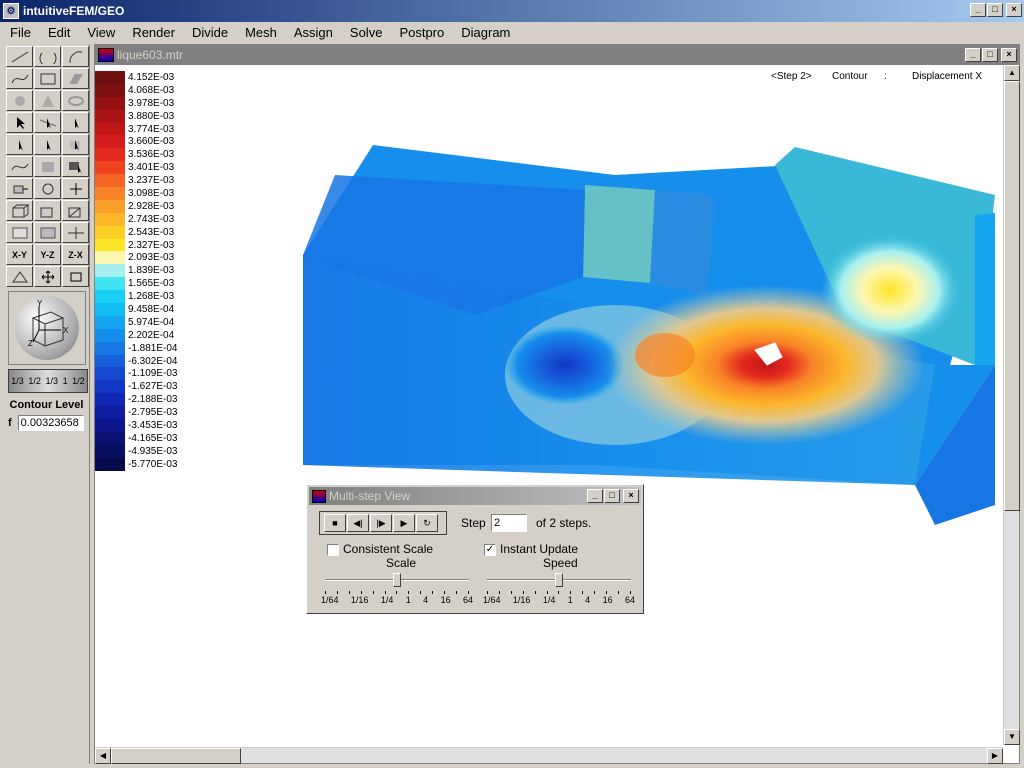 This screenshot has height=768, width=1024. I want to click on rectangle-tool, so click(47, 78).